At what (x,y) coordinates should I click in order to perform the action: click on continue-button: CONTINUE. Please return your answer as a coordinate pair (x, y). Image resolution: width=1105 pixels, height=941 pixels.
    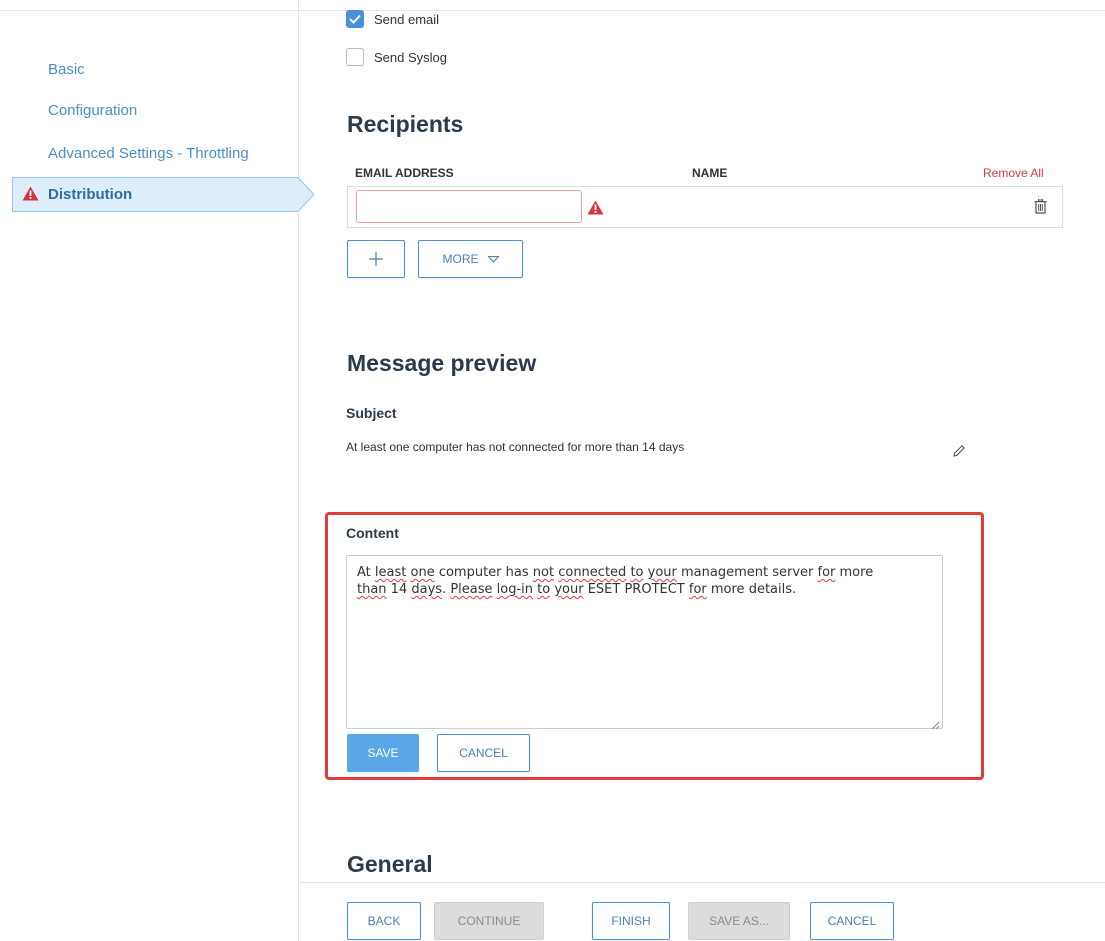
    Looking at the image, I should click on (489, 921).